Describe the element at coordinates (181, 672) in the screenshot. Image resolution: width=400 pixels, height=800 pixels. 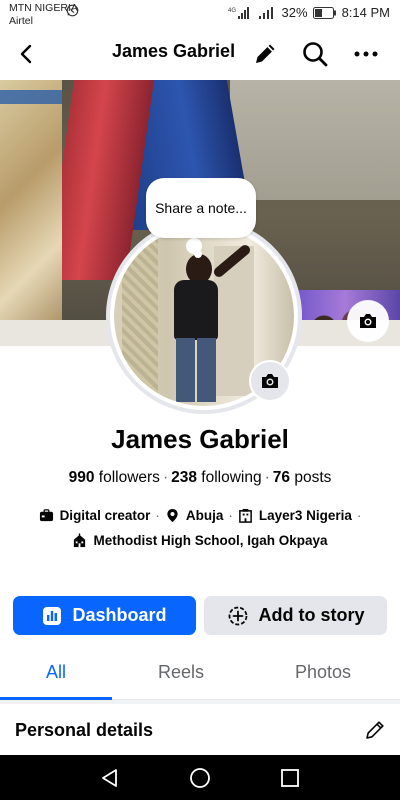
I see `tab-reels: Reels` at that location.